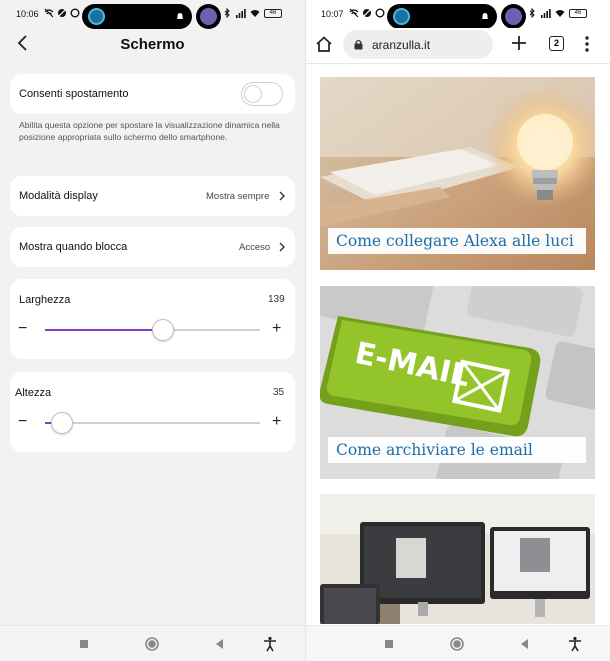  Describe the element at coordinates (33, 393) in the screenshot. I see `height-label: Altezza` at that location.